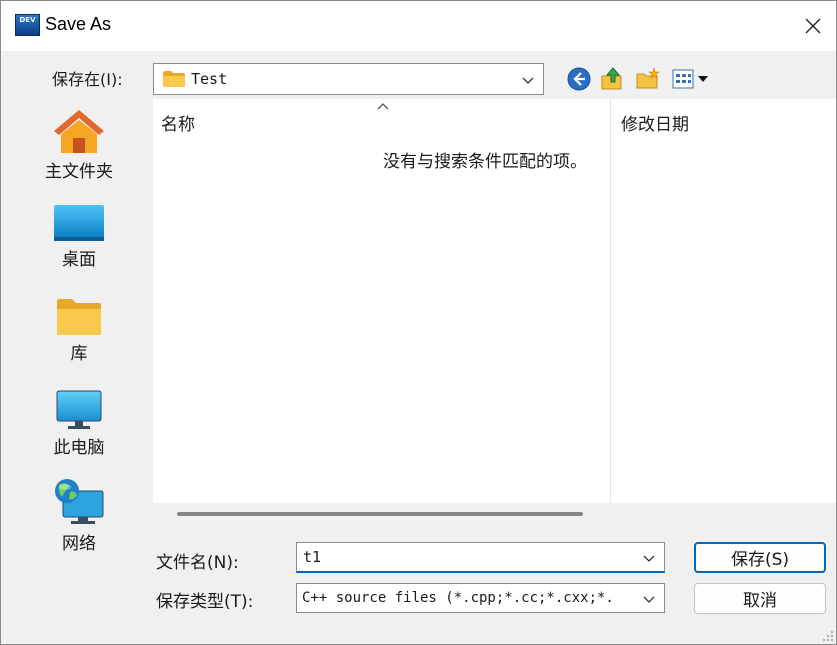 The height and width of the screenshot is (645, 837). I want to click on place-label: 库, so click(79, 354).